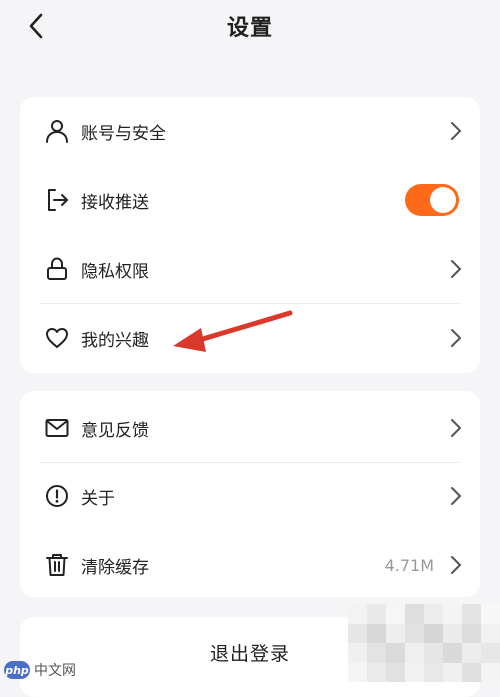 This screenshot has height=697, width=500. I want to click on settings-item-label: 账号与安全, so click(123, 133).